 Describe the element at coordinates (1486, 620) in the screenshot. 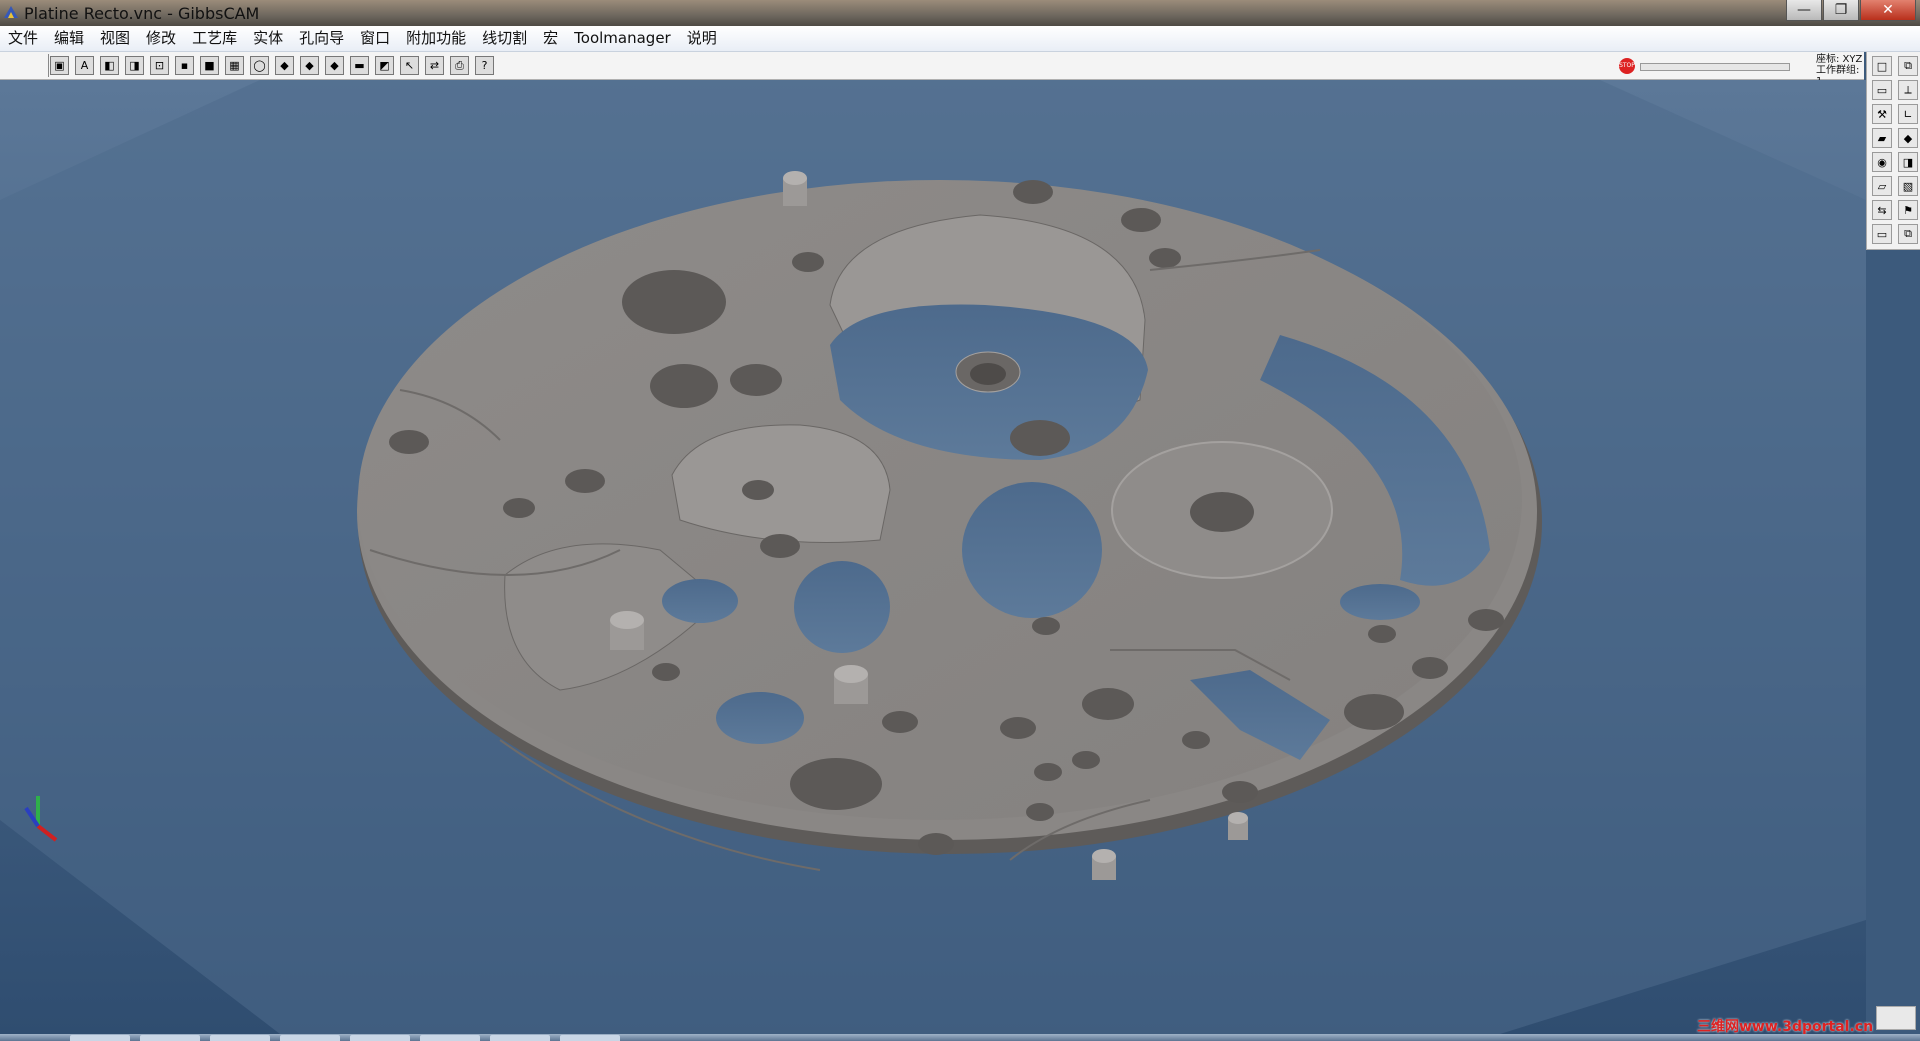

I see `hole-p` at that location.